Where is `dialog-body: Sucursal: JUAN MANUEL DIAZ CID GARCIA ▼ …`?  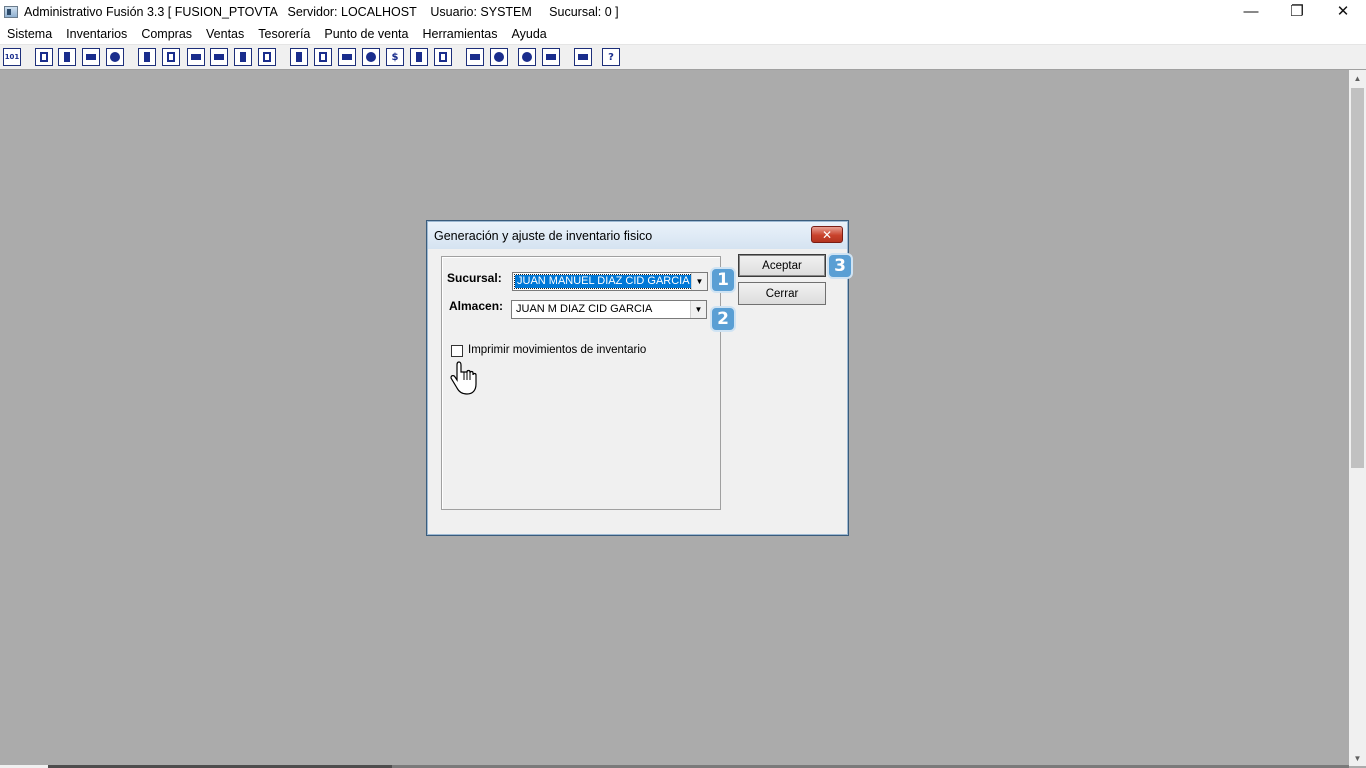 dialog-body: Sucursal: JUAN MANUEL DIAZ CID GARCIA ▼ … is located at coordinates (637, 390).